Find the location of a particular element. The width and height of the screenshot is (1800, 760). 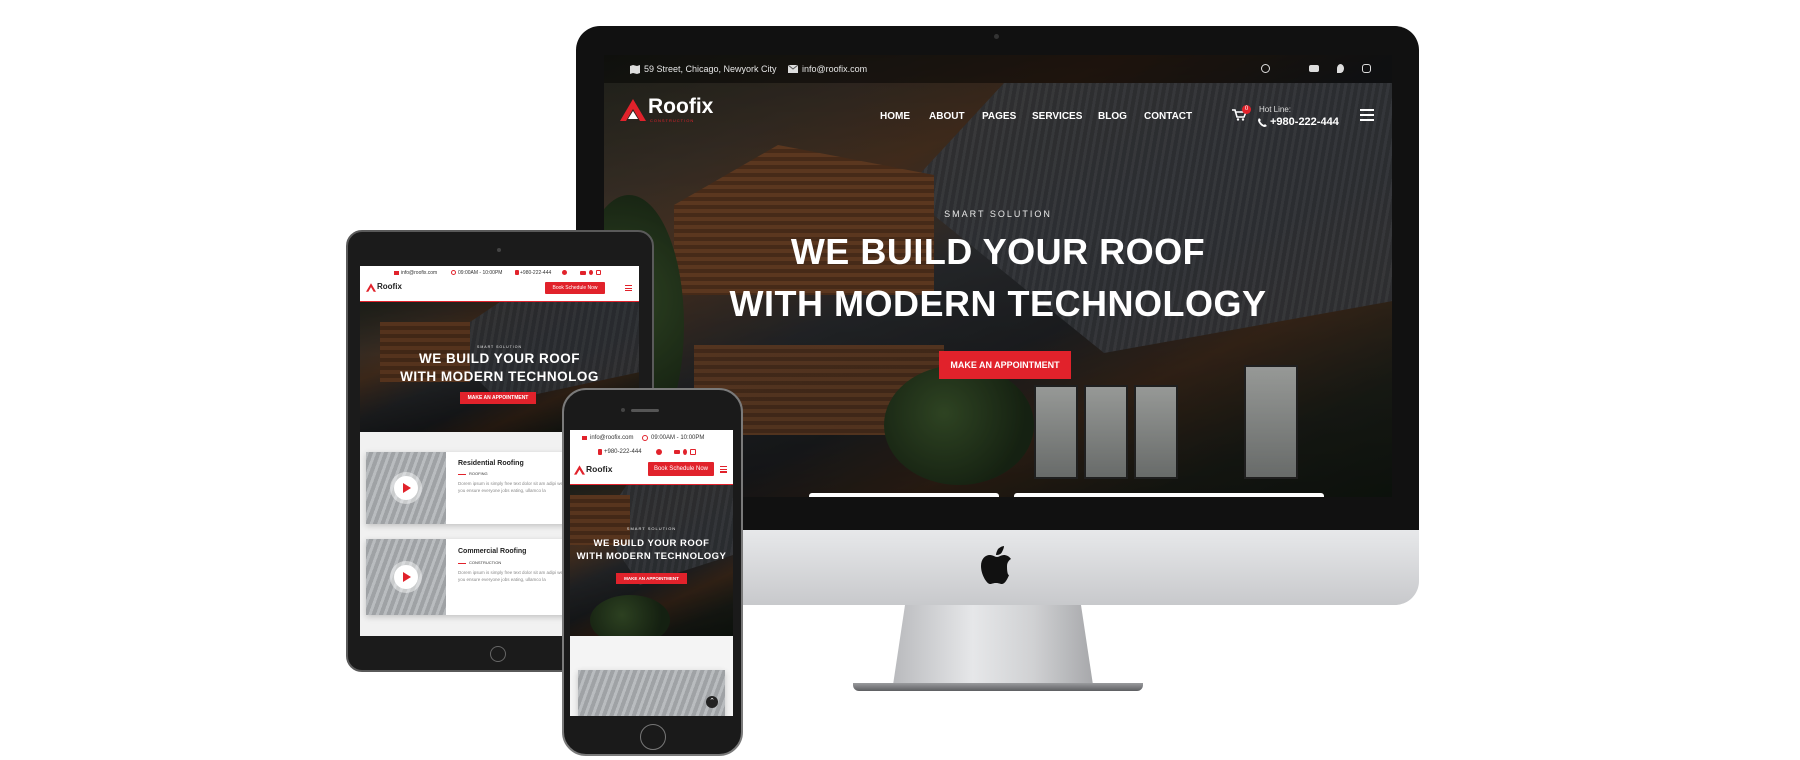

card-title: Commercial Roofing is located at coordinates (492, 551).